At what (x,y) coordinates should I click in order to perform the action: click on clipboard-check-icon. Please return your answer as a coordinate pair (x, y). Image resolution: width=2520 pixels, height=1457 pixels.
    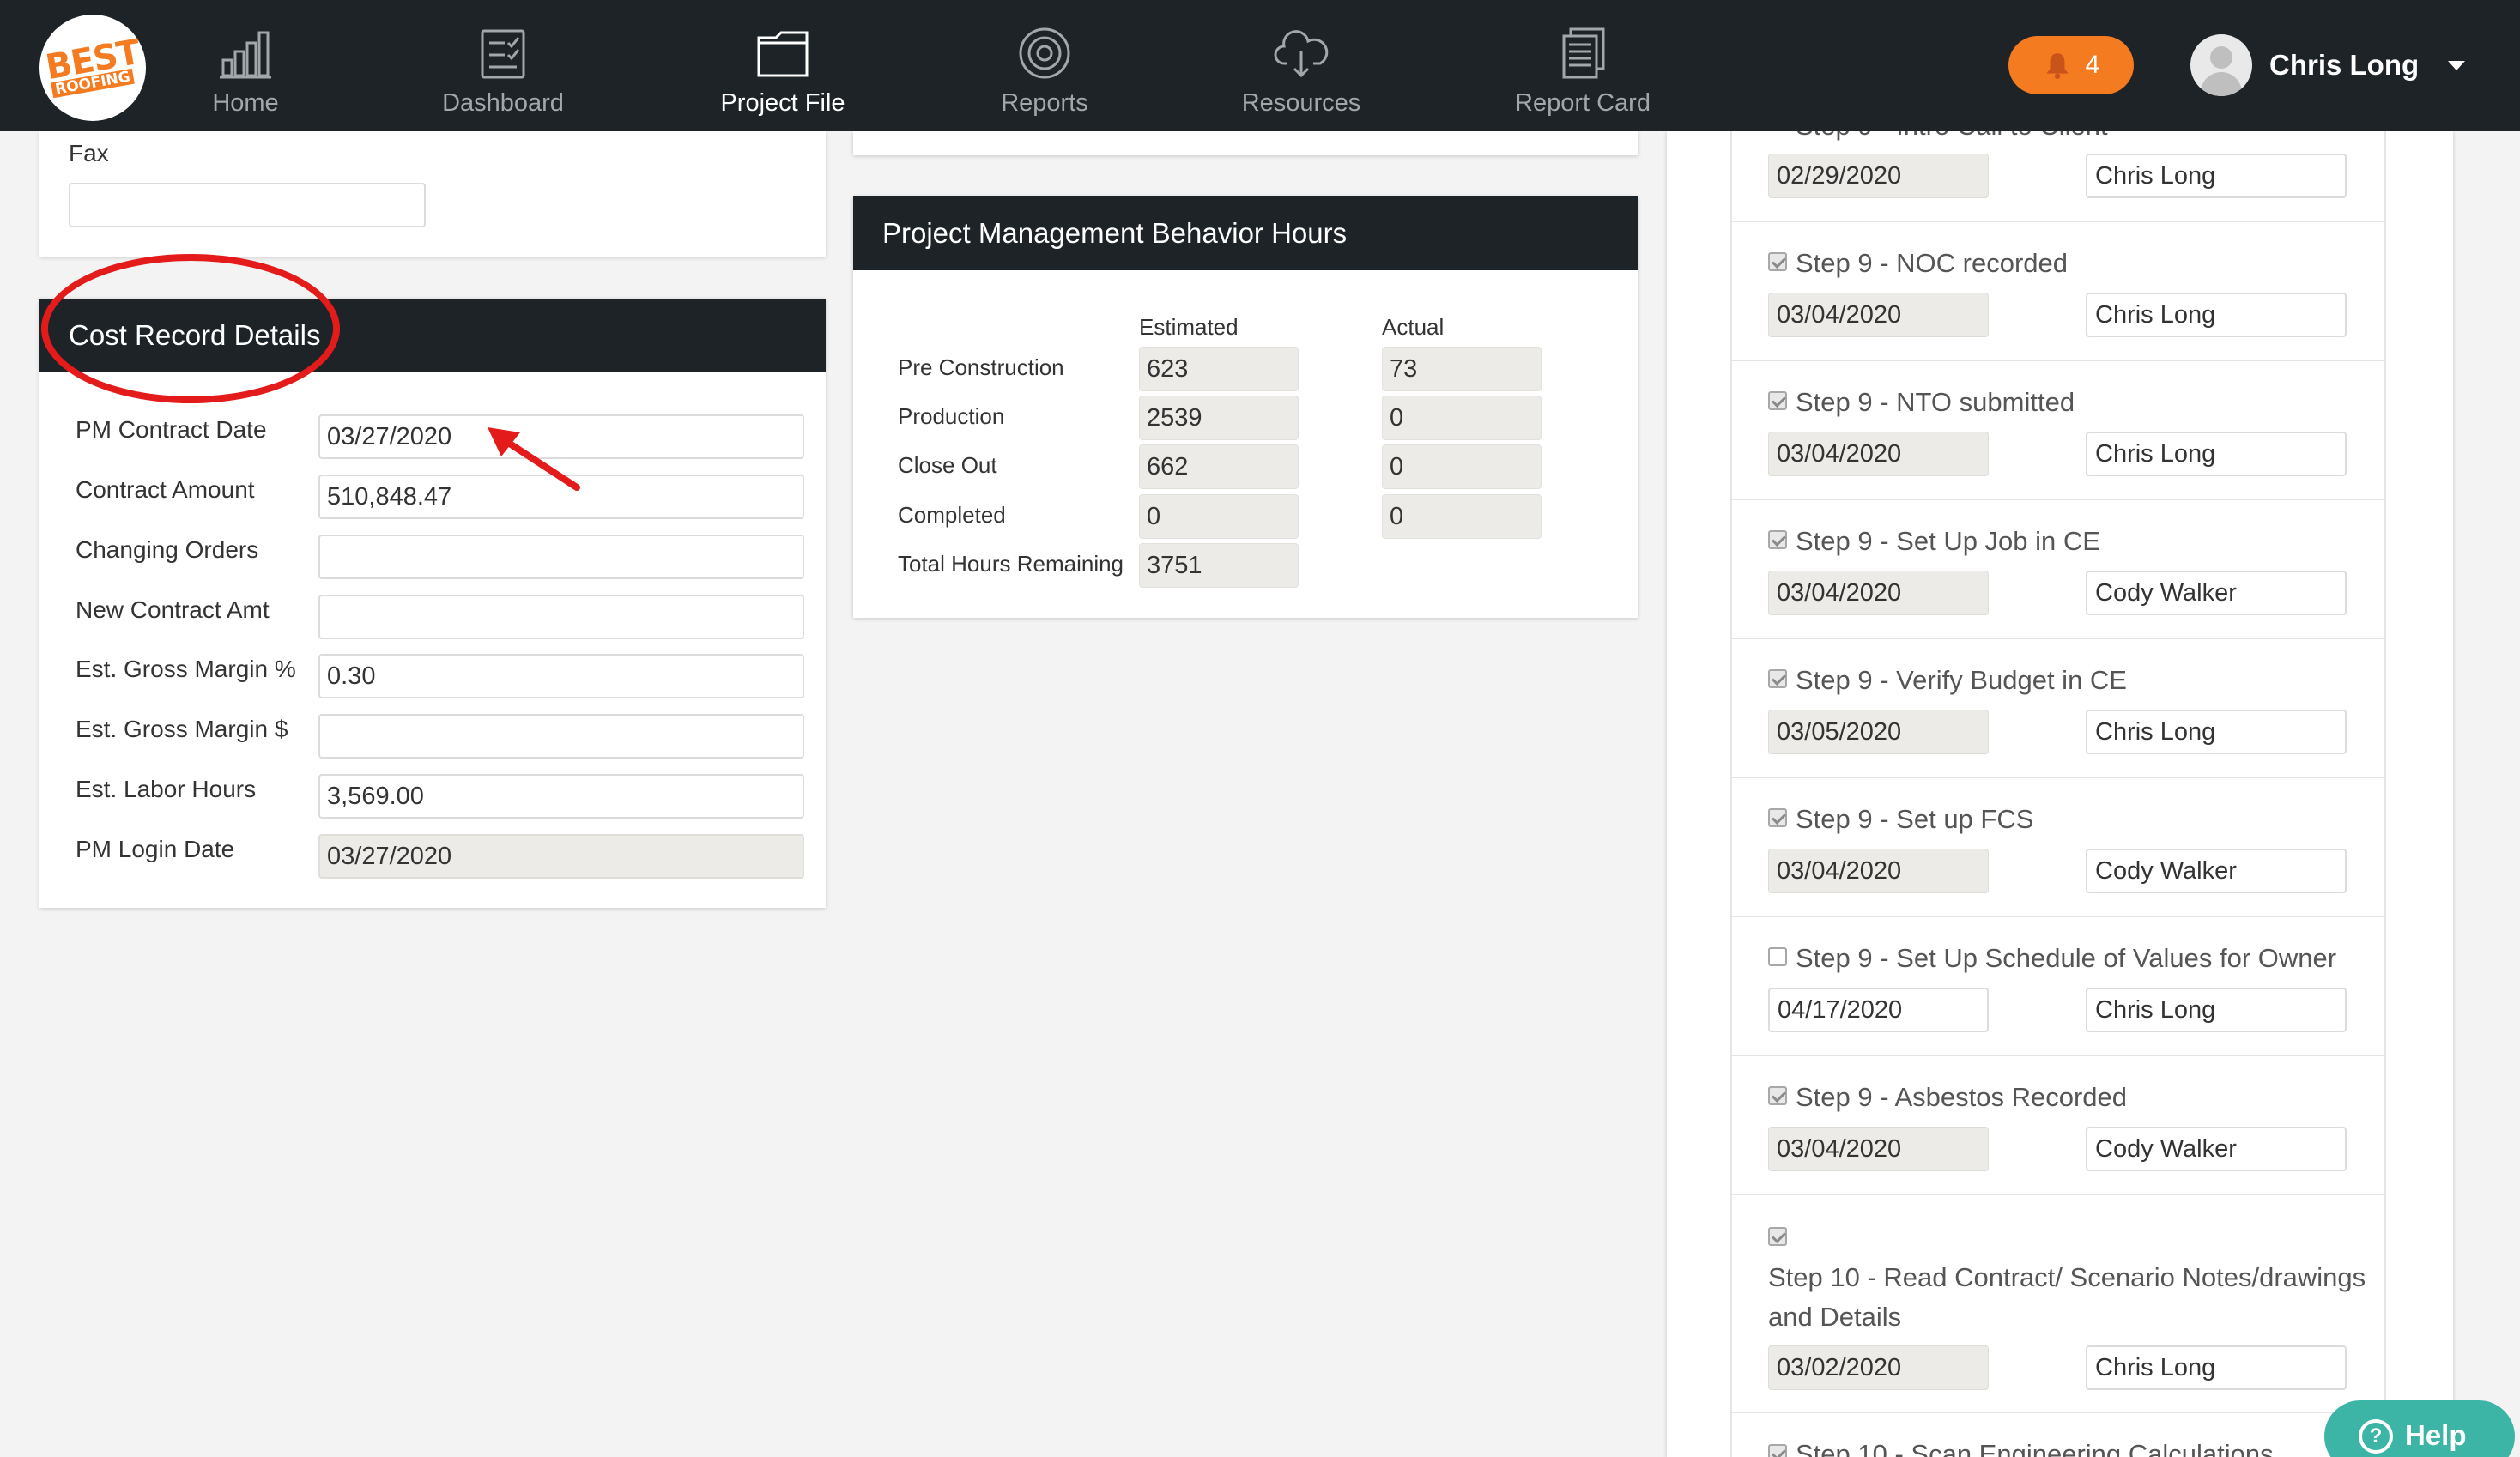
    Looking at the image, I should click on (503, 54).